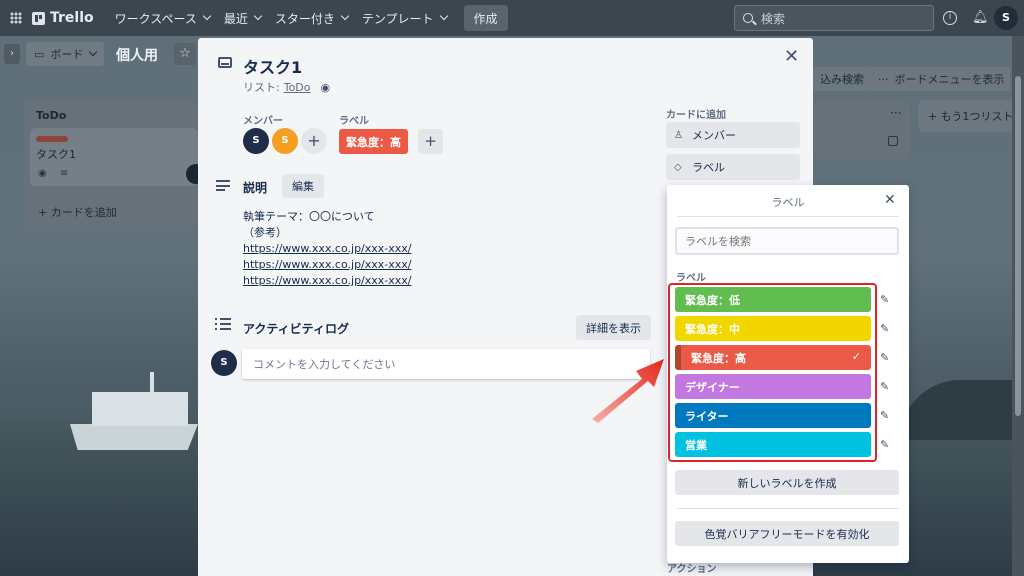  Describe the element at coordinates (842, 79) in the screenshot. I see `filter-button: 込み検索` at that location.